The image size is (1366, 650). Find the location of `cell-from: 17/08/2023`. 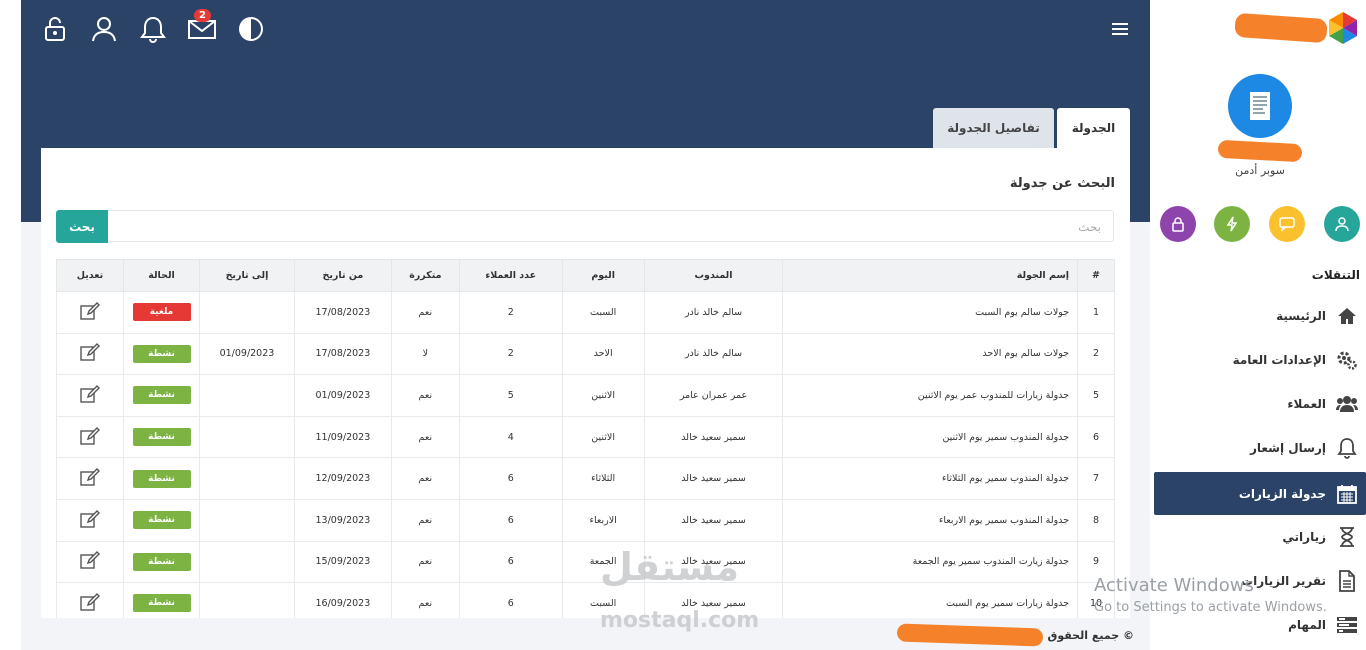

cell-from: 17/08/2023 is located at coordinates (342, 354).